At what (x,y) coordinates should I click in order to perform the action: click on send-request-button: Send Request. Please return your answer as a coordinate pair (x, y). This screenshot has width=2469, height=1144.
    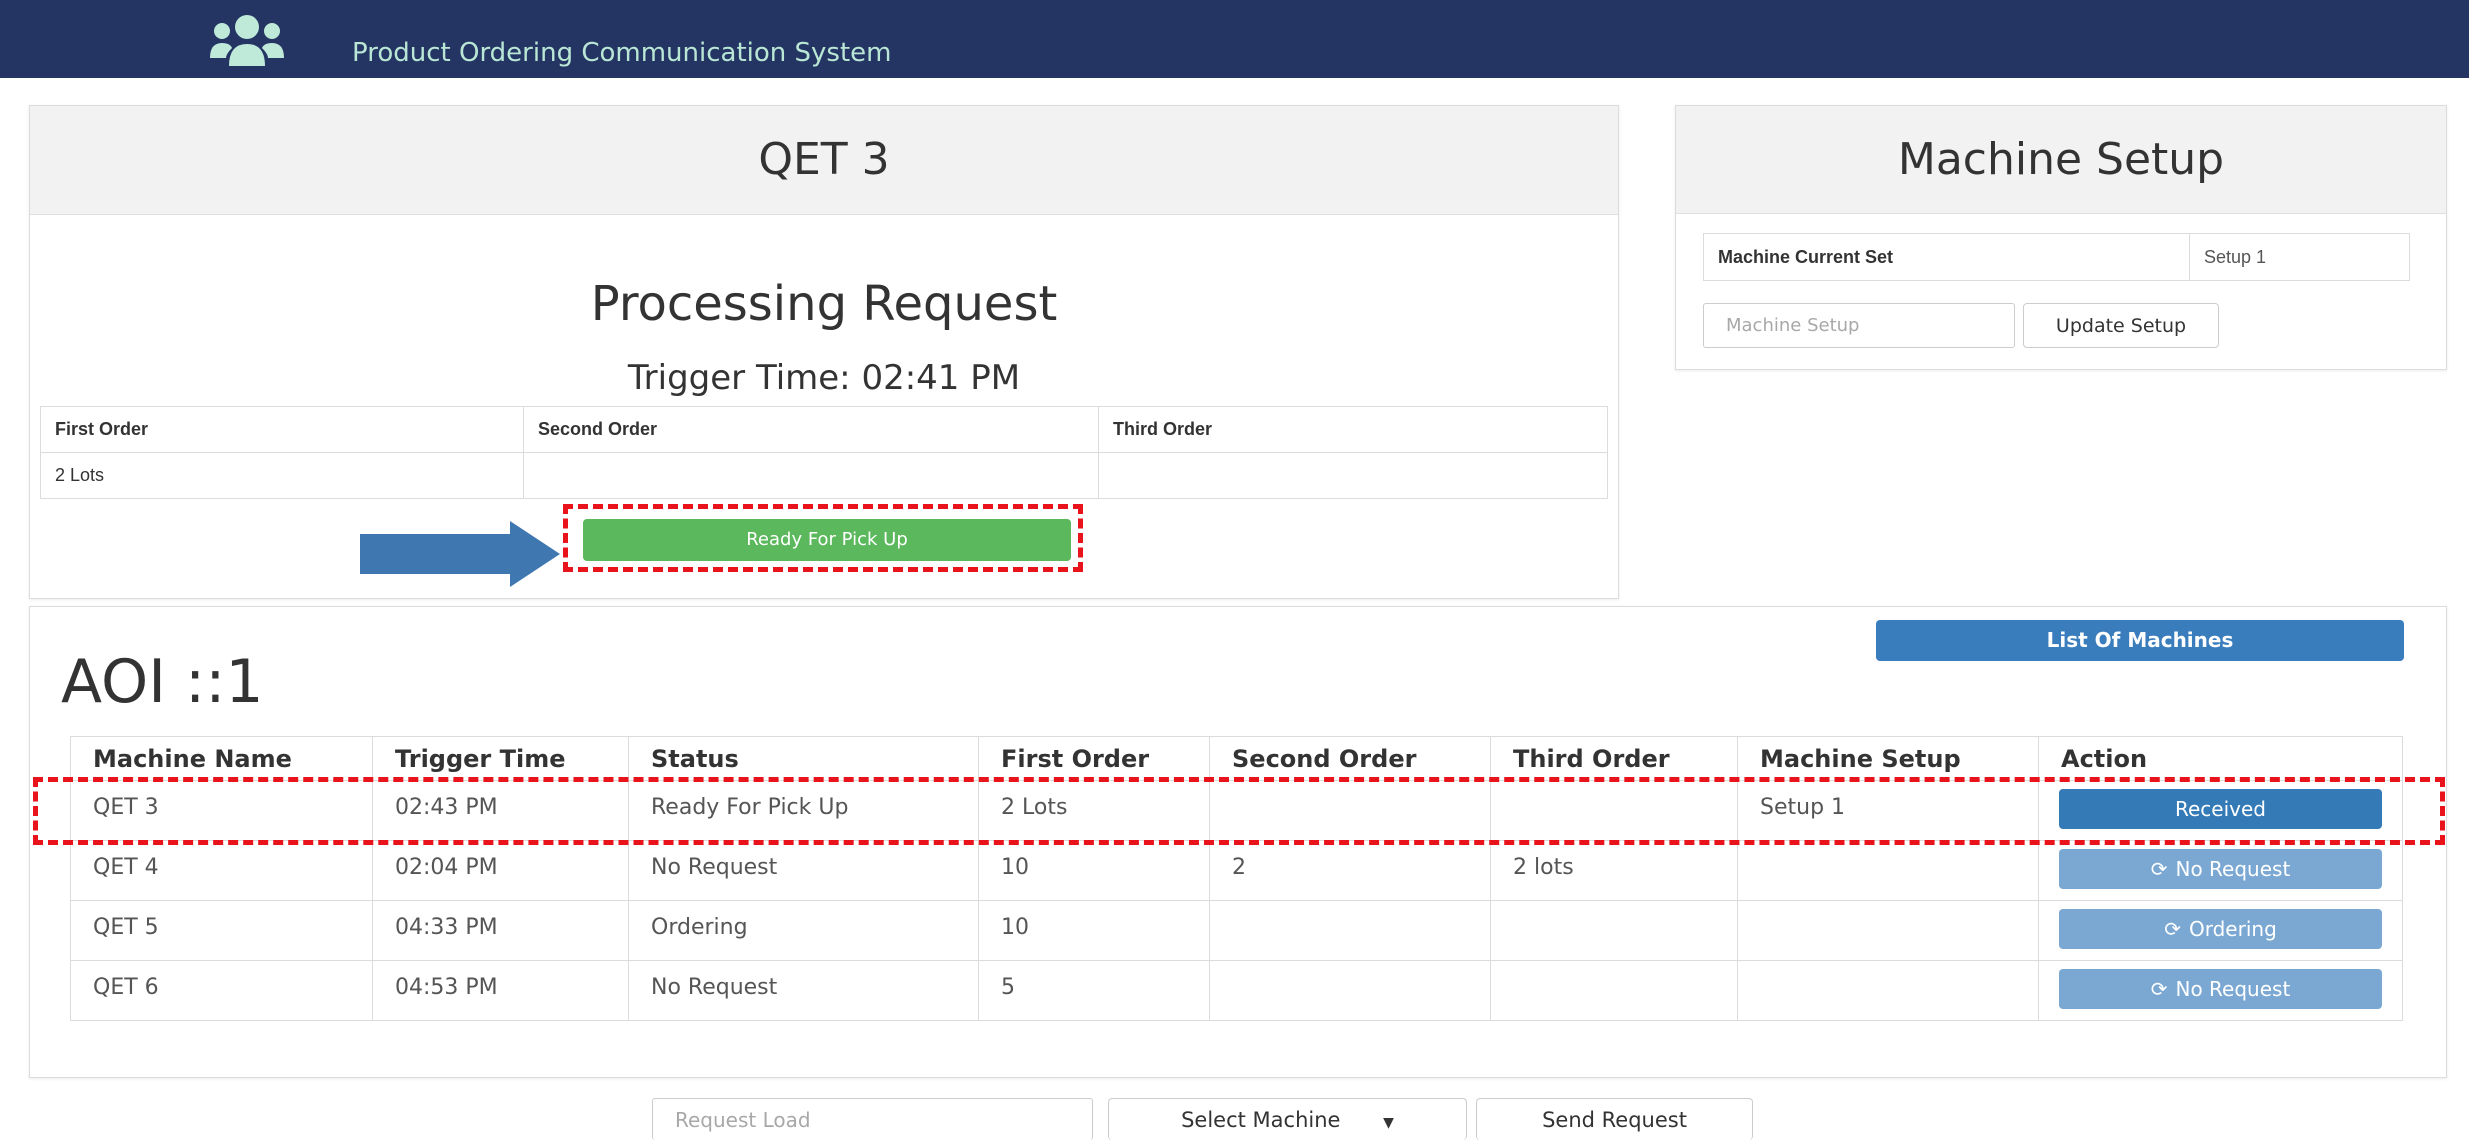
    Looking at the image, I should click on (1614, 1119).